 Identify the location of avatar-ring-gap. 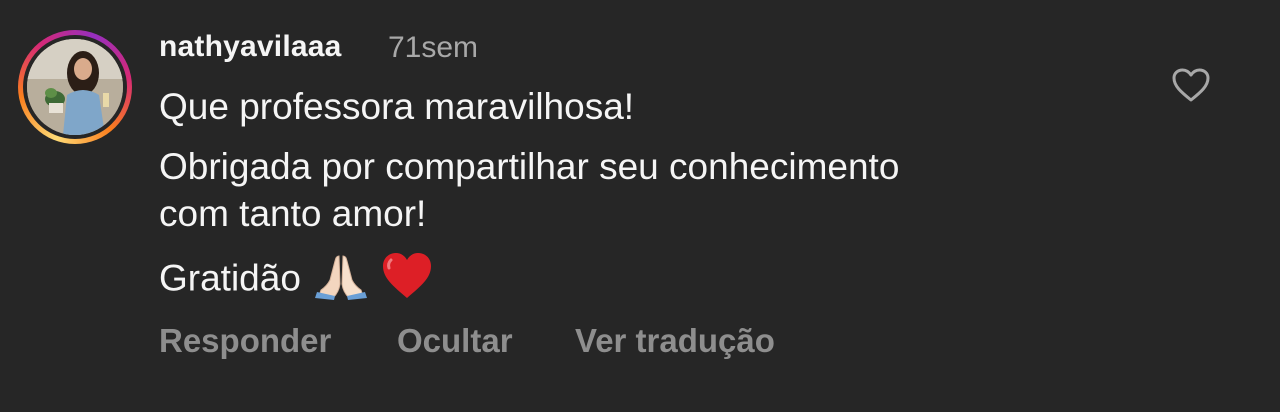
(75, 87).